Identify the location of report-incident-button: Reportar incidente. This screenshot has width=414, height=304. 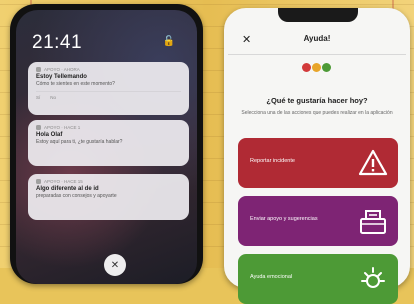
(318, 163).